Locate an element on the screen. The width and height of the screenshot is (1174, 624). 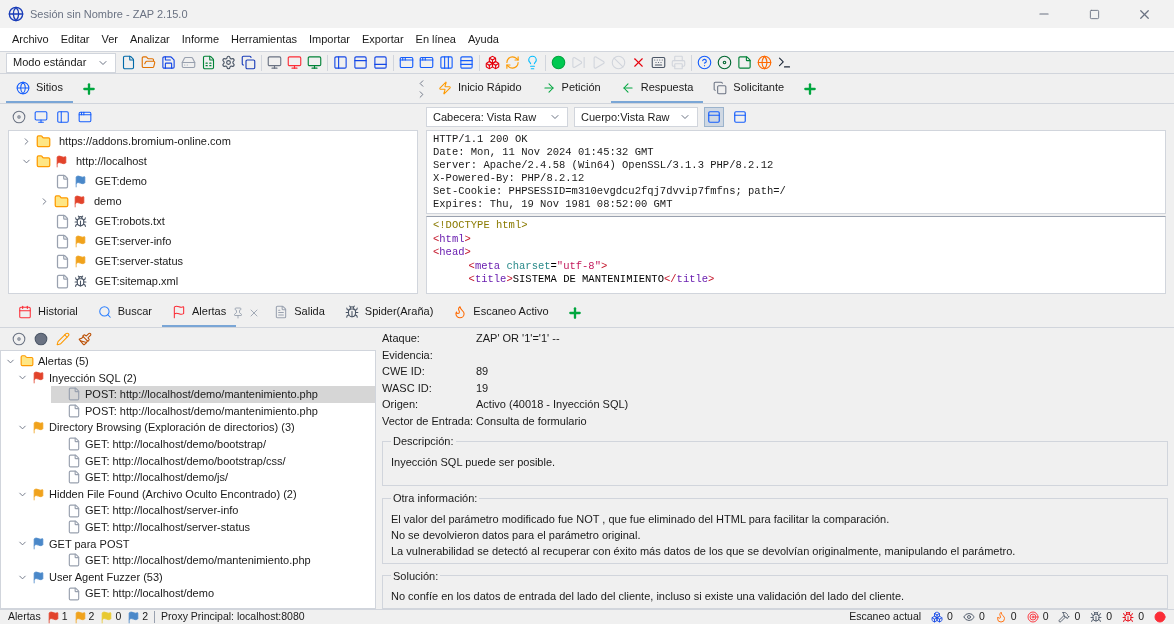
menu-item: Importar is located at coordinates (329, 39).